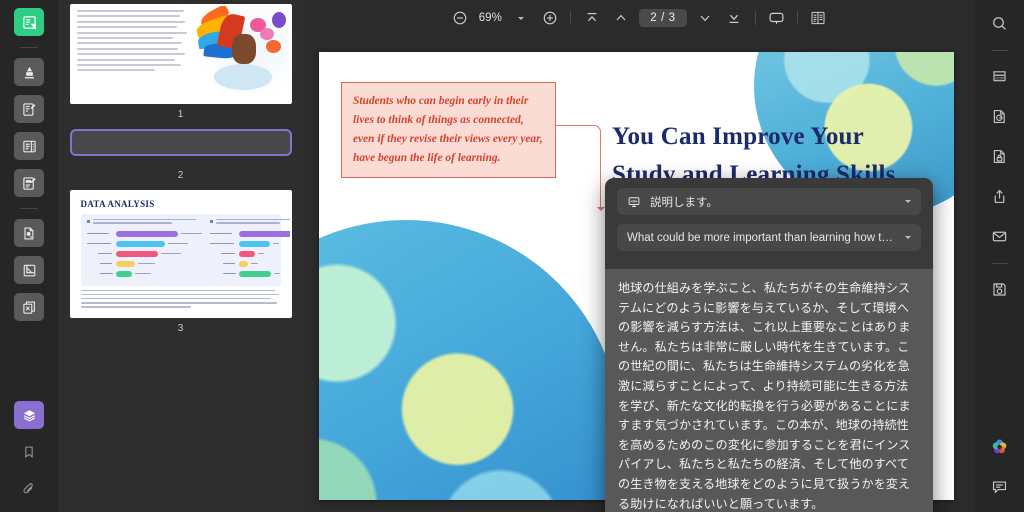 Image resolution: width=1024 pixels, height=512 pixels. I want to click on last-page-icon, so click(734, 18).